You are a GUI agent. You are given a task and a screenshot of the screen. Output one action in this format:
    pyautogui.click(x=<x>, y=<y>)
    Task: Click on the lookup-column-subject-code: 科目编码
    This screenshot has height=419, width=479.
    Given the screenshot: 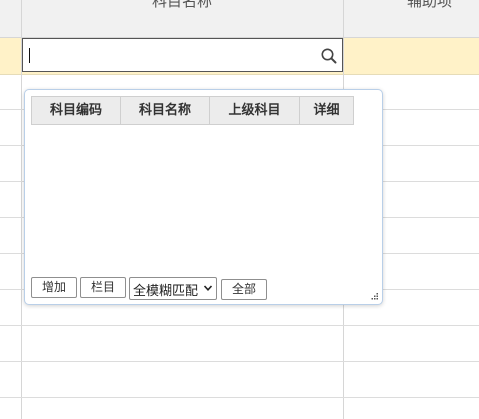 What is the action you would take?
    pyautogui.click(x=76, y=110)
    